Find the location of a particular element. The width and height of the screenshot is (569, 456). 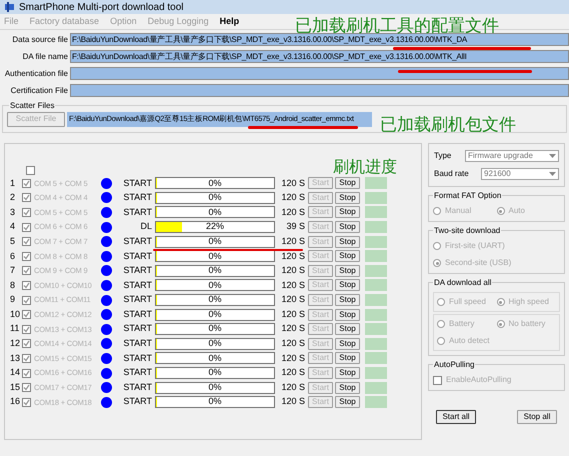

row-number: 12 is located at coordinates (16, 343).